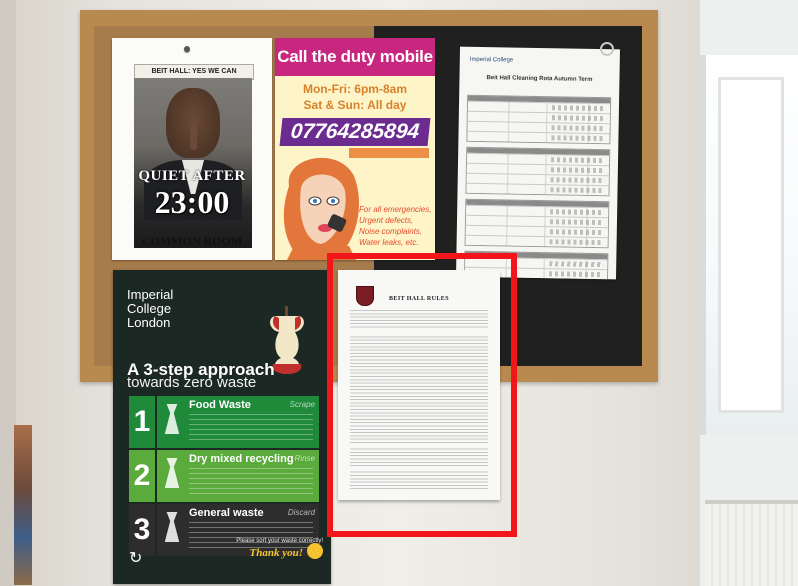 The image size is (798, 586). I want to click on radiator, so click(751, 543).